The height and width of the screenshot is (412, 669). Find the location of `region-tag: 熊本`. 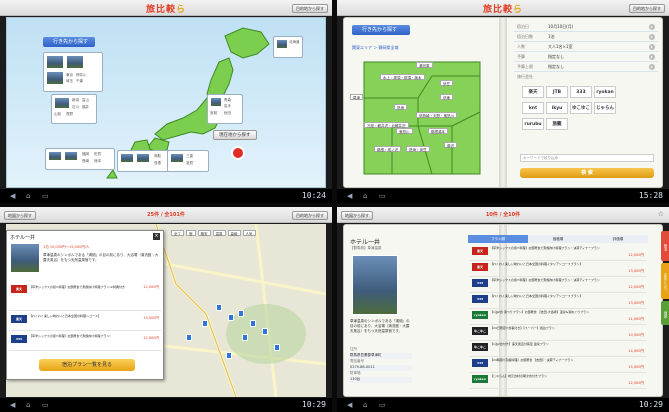

region-tag: 熊本 is located at coordinates (97, 161).